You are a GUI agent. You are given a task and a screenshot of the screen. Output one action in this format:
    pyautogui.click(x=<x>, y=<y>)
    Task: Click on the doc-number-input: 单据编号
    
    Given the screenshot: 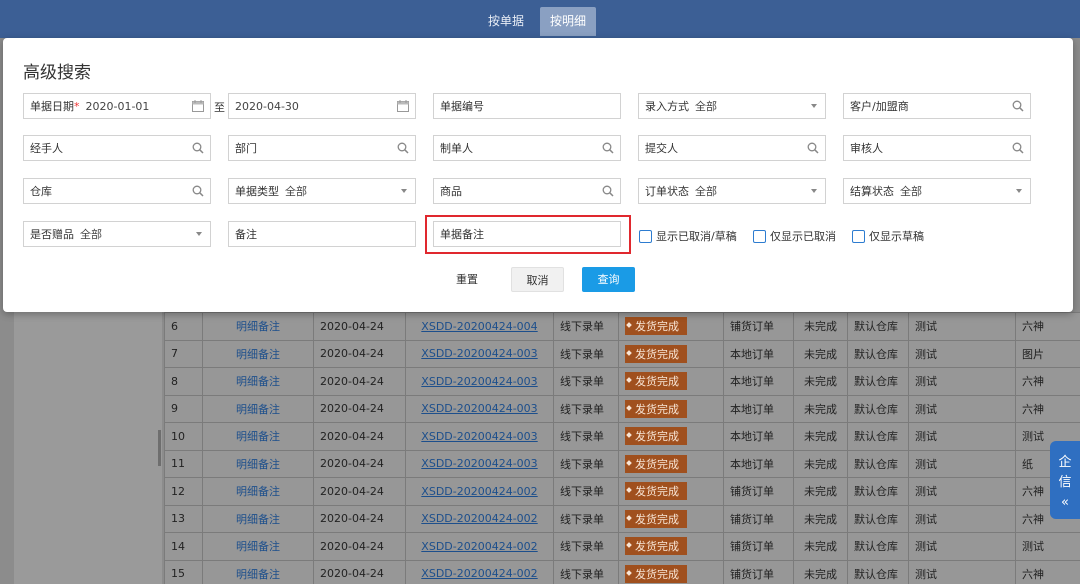 What is the action you would take?
    pyautogui.click(x=527, y=106)
    